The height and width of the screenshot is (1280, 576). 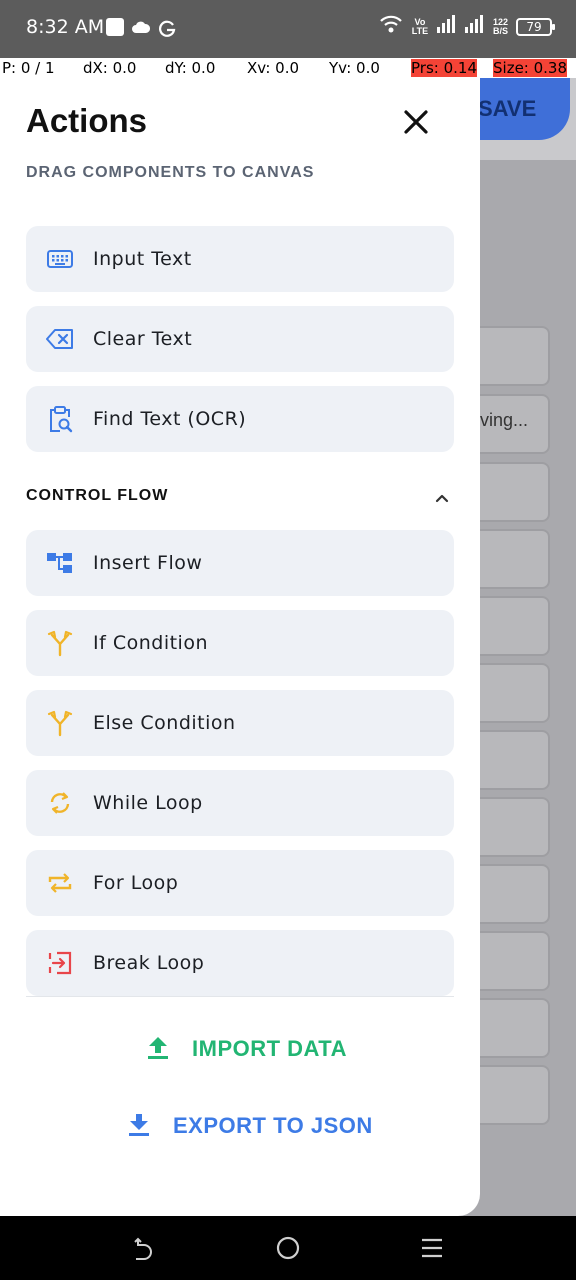 I want to click on pointer-dy: dY: 0.0, so click(x=190, y=68).